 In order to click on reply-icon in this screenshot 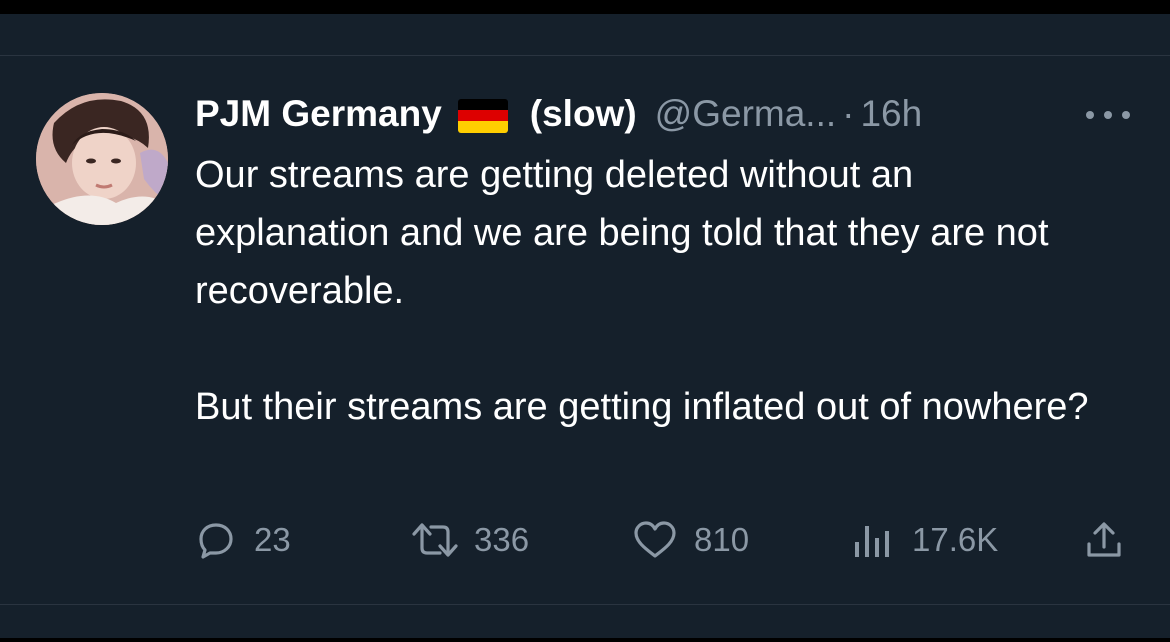, I will do `click(216, 540)`.